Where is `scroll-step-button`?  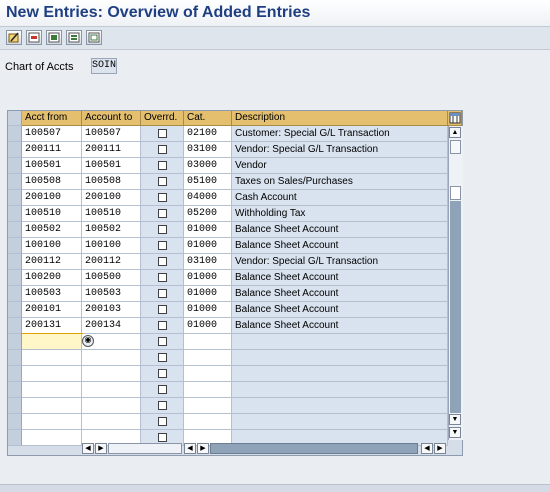
scroll-step-button is located at coordinates (455, 147).